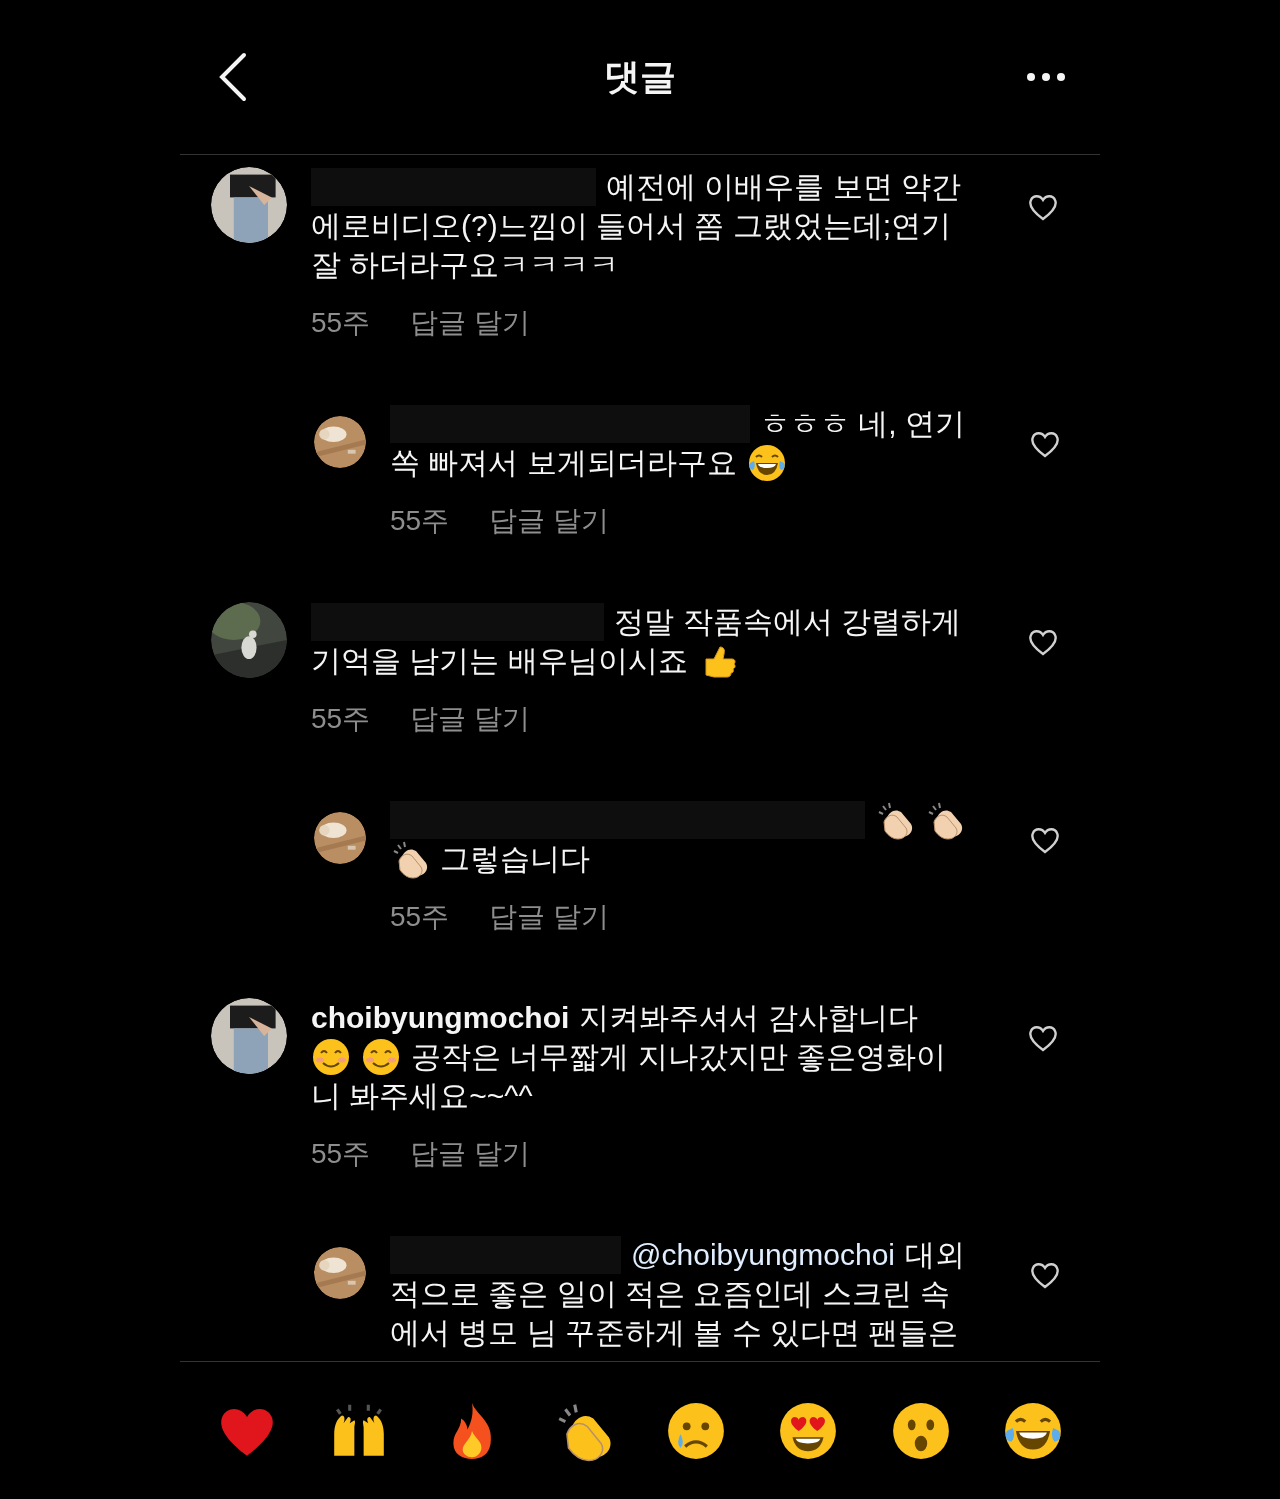  I want to click on comment-text: 공작은 너무짧게 지나갔지만 좋은영화이, so click(678, 1057).